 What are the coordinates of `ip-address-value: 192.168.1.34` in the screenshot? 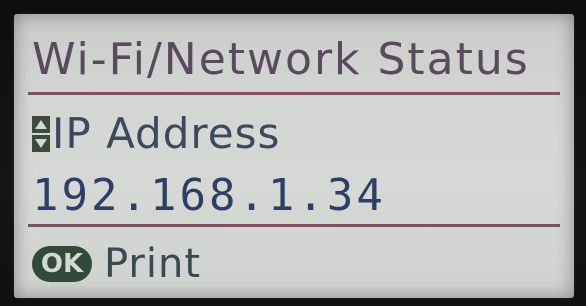 It's located at (209, 195).